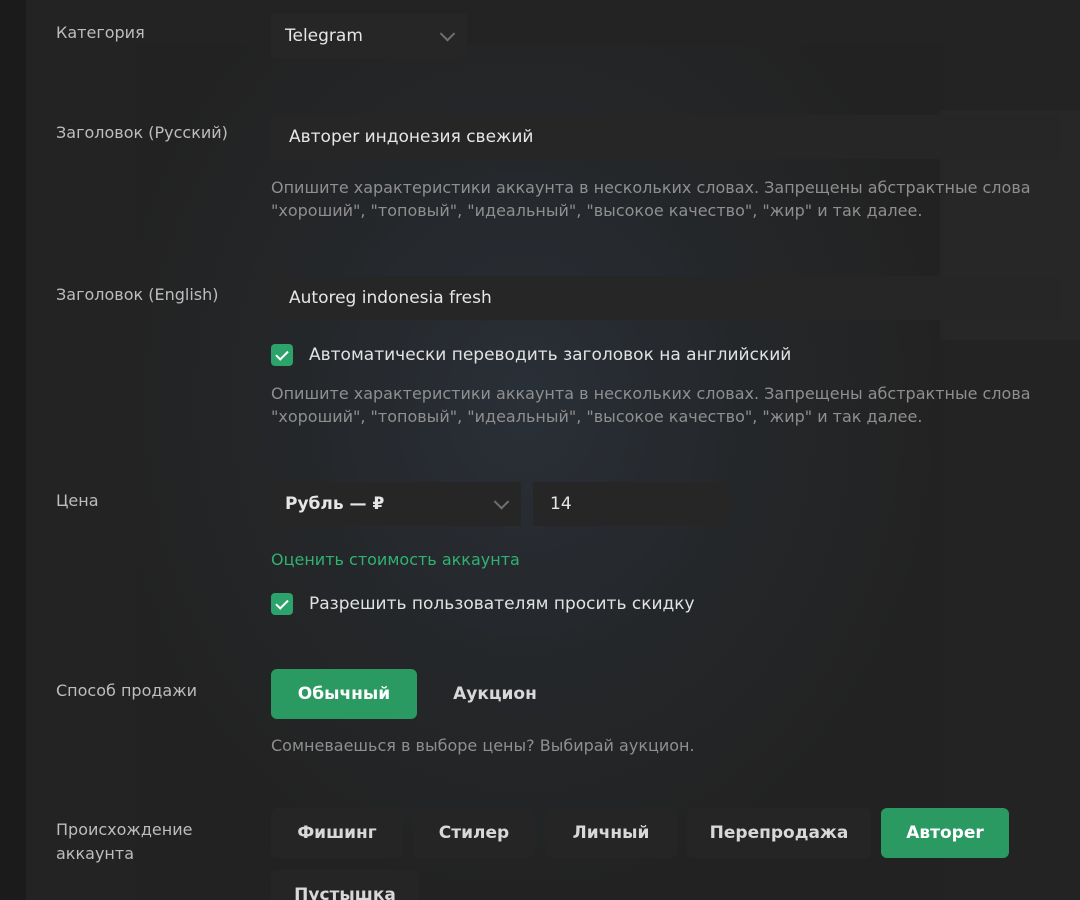 The height and width of the screenshot is (900, 1080). What do you see at coordinates (345, 885) in the screenshot?
I see `origin-empty-button: Пустышка` at bounding box center [345, 885].